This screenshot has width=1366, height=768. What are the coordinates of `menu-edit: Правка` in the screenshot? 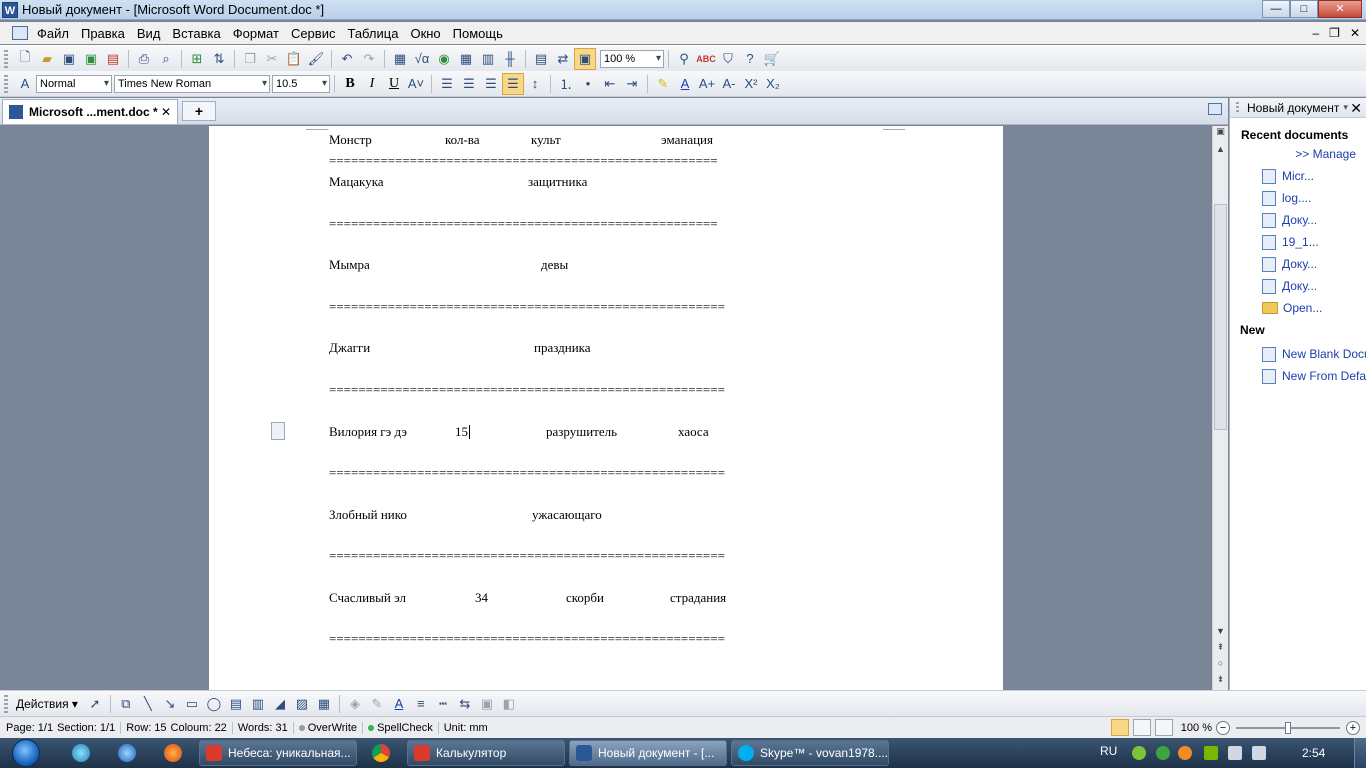 It's located at (106, 33).